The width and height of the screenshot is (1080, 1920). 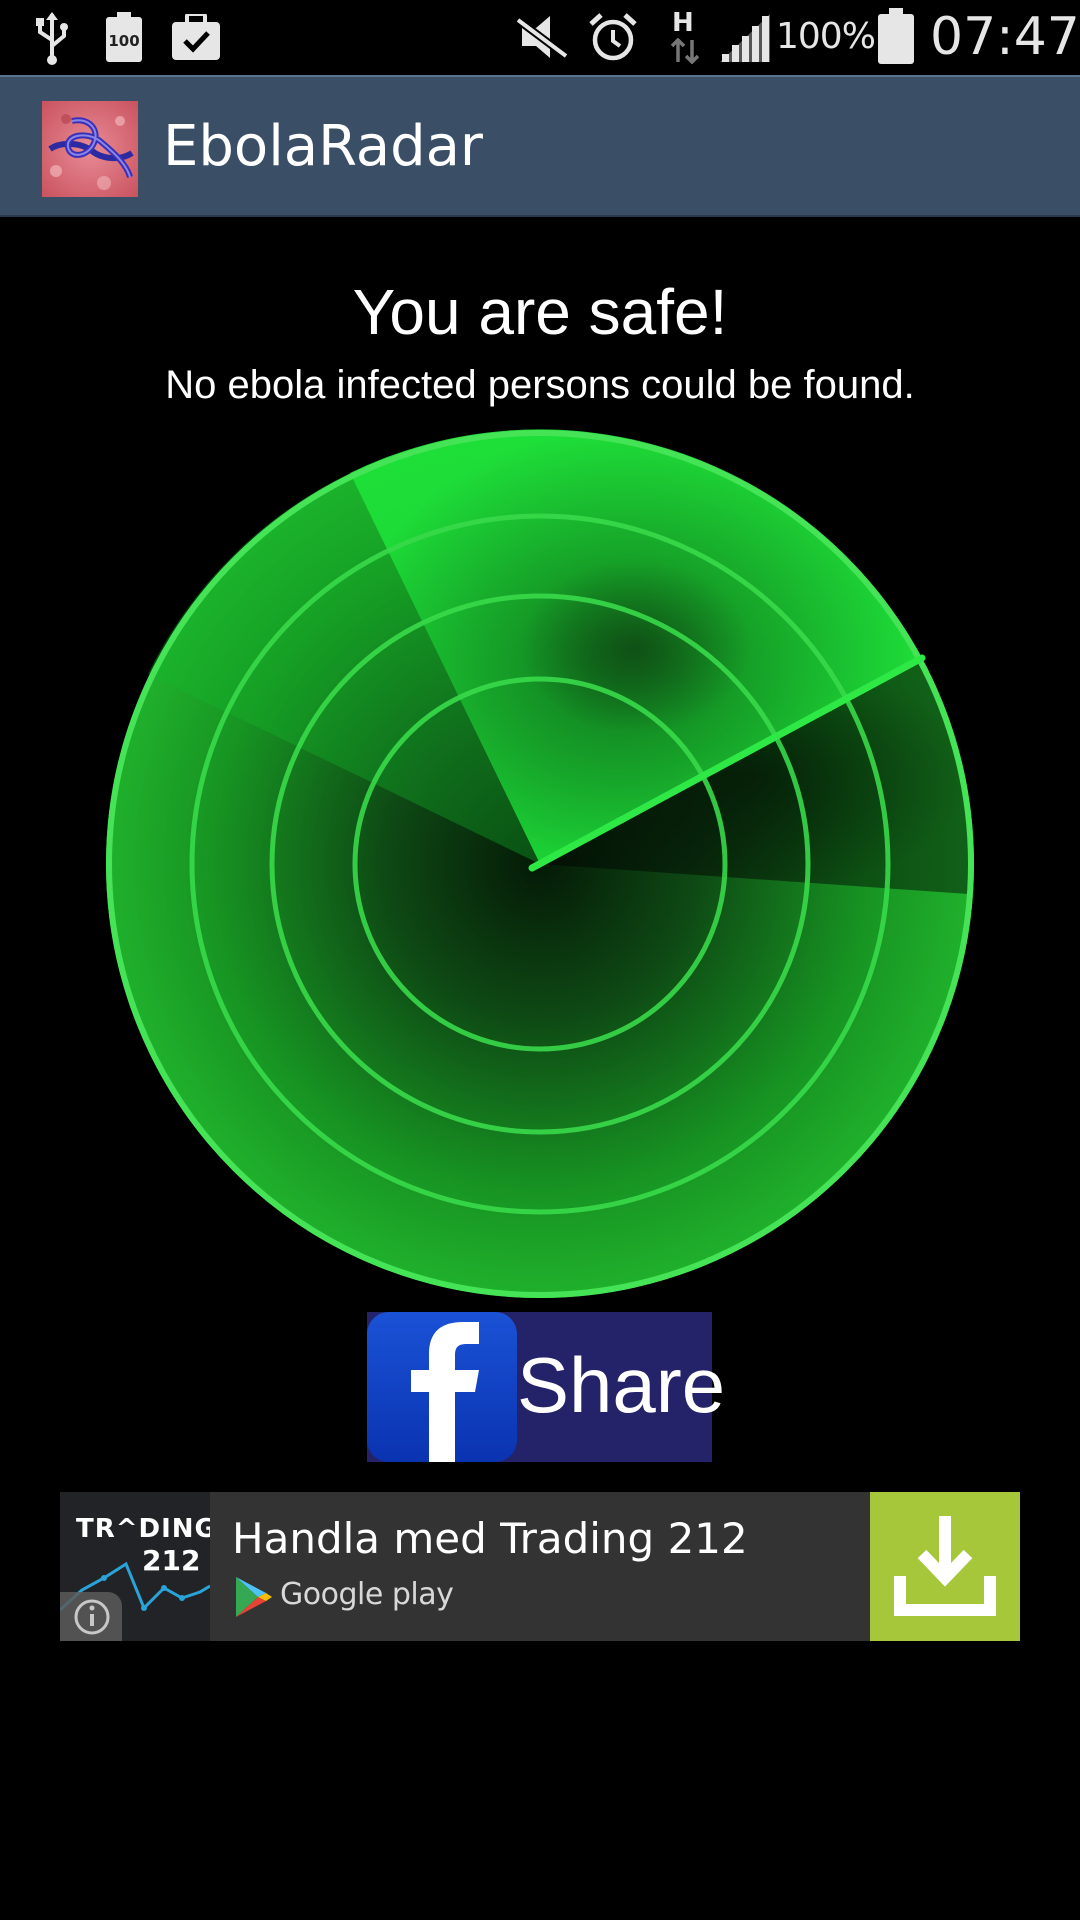 What do you see at coordinates (442, 1387) in the screenshot?
I see `facebook-icon` at bounding box center [442, 1387].